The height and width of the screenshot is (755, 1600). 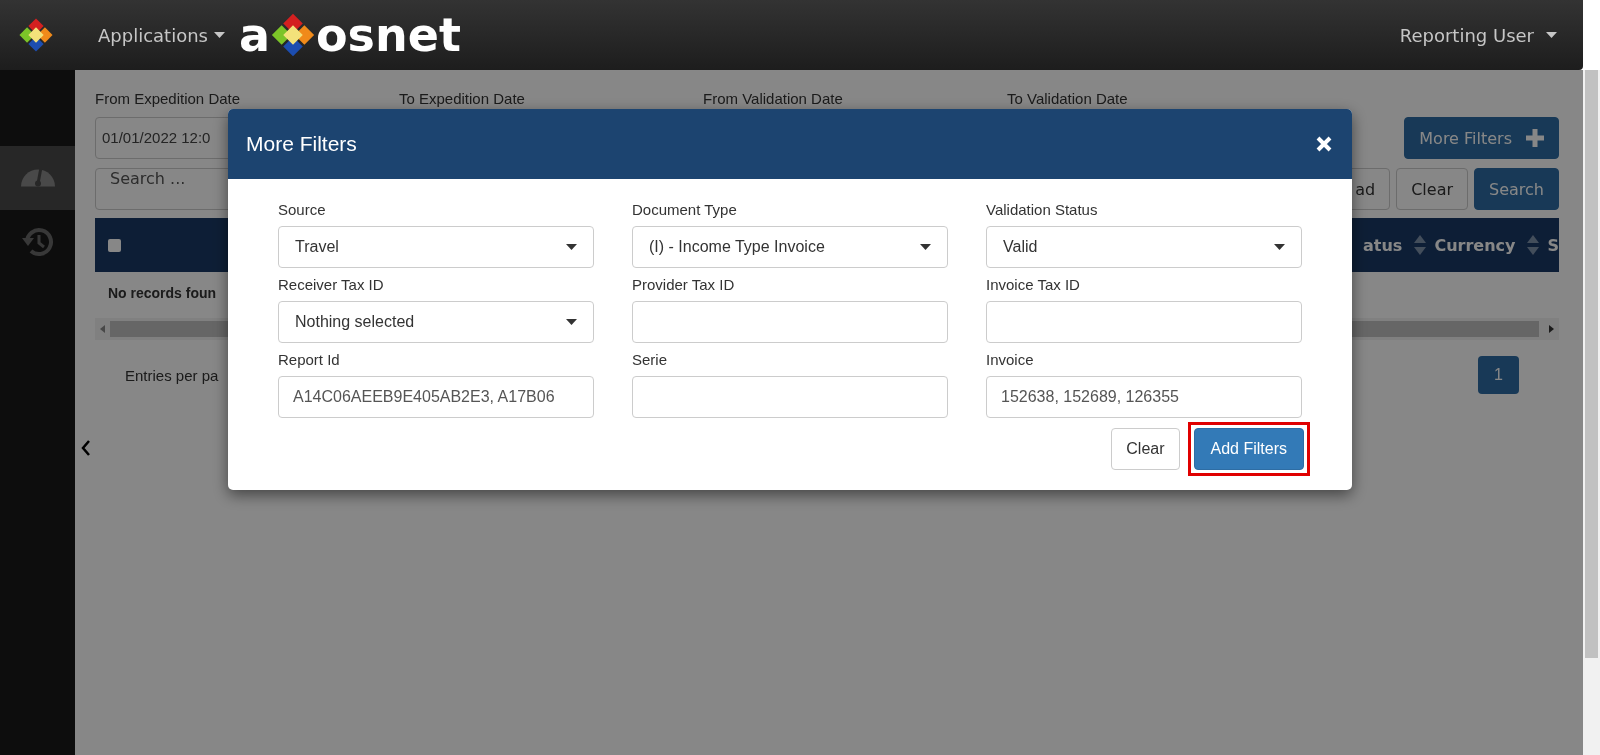 What do you see at coordinates (86, 448) in the screenshot?
I see `collapse-icon` at bounding box center [86, 448].